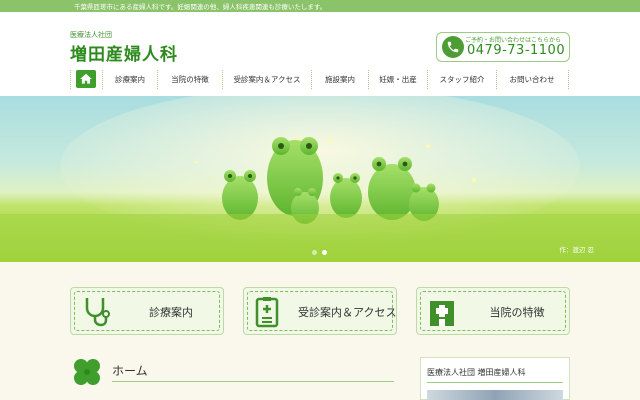 Image resolution: width=640 pixels, height=400 pixels. Describe the element at coordinates (398, 79) in the screenshot. I see `nav-item-pregnancy: 妊娠・出産` at that location.